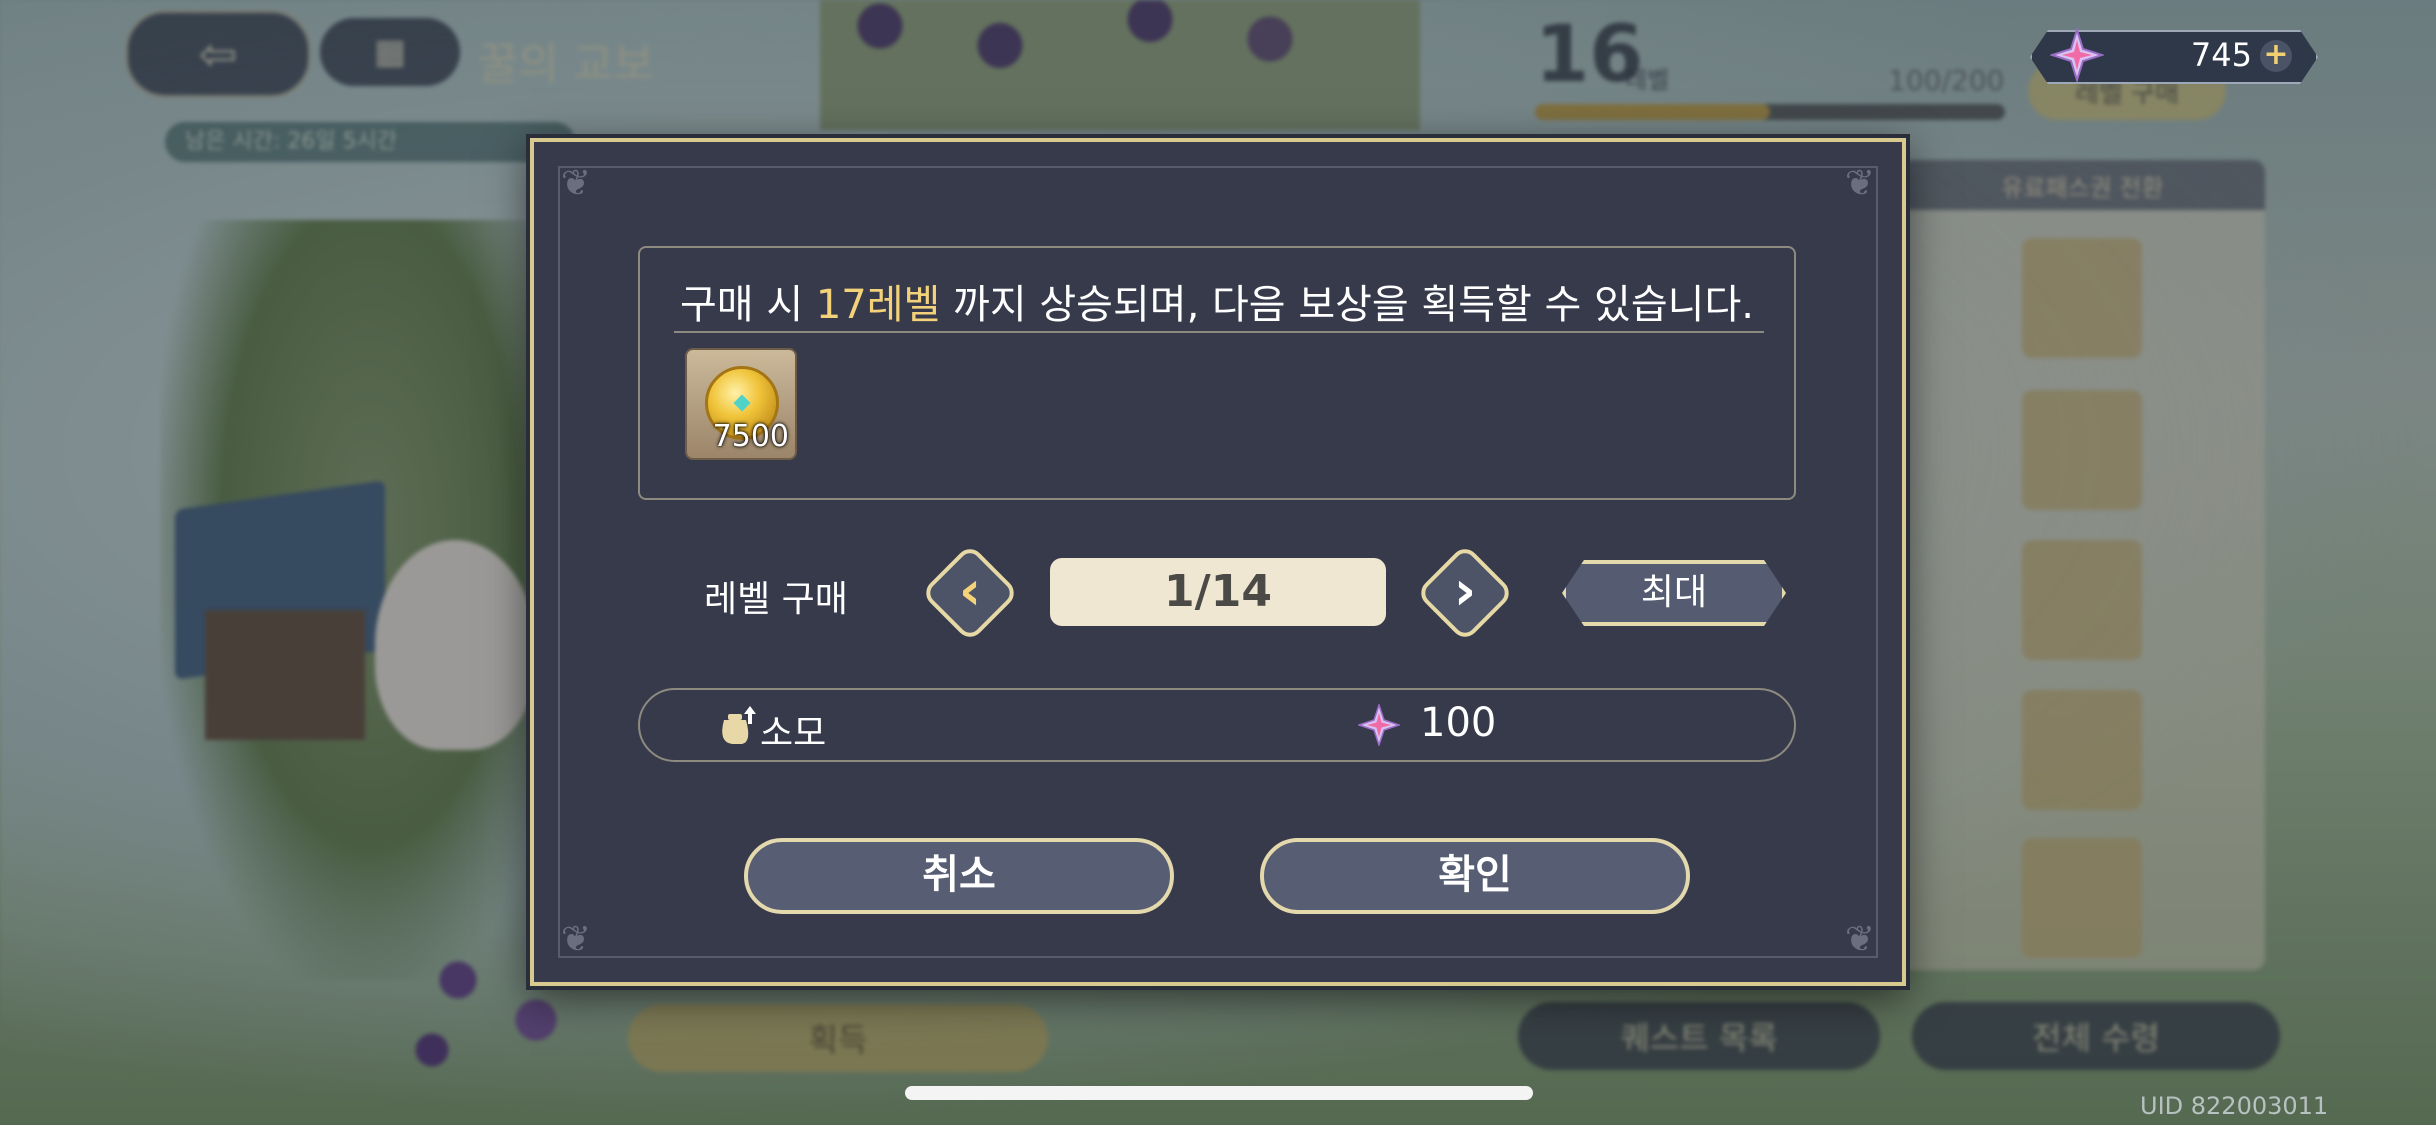 The height and width of the screenshot is (1125, 2436). I want to click on increase-button: ›, so click(1465, 593).